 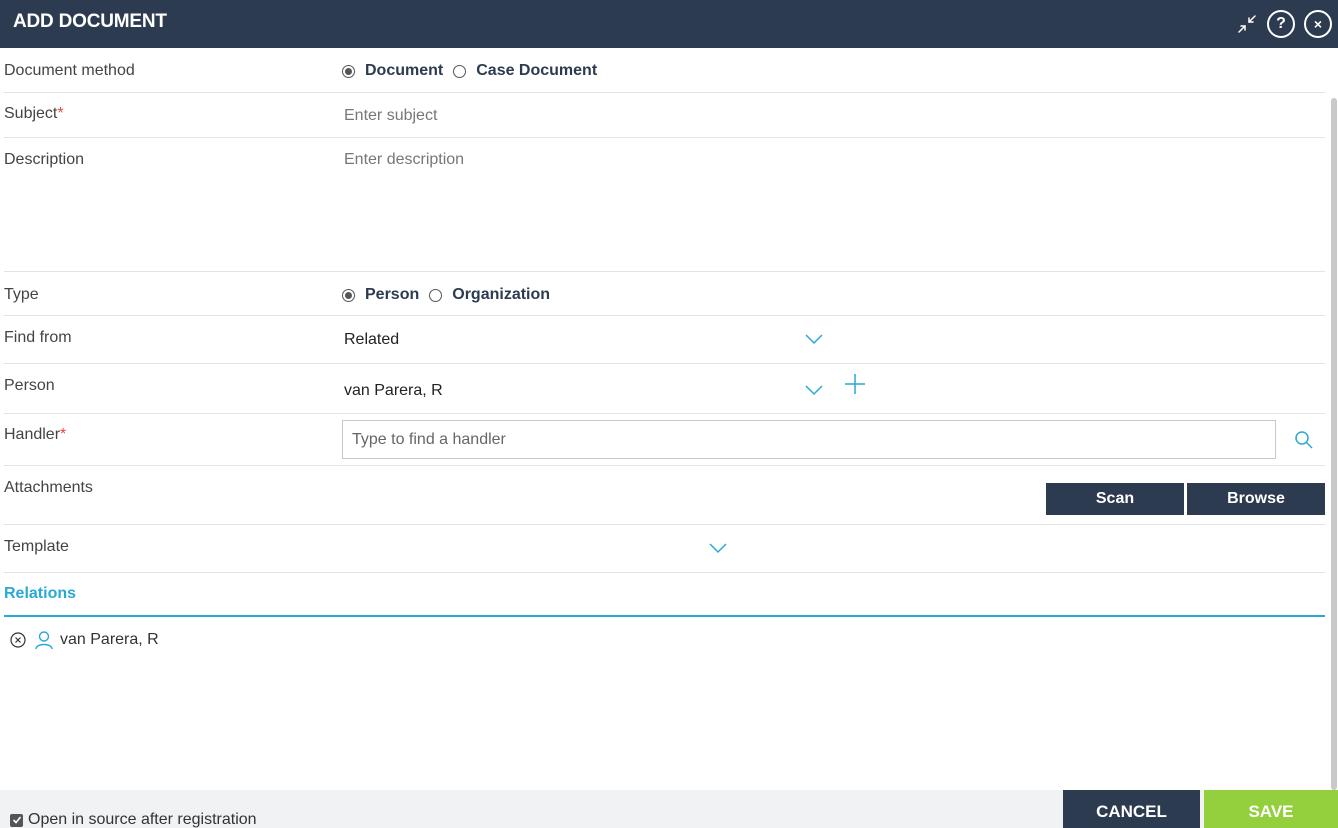 I want to click on minimize-icon, so click(x=1247, y=24).